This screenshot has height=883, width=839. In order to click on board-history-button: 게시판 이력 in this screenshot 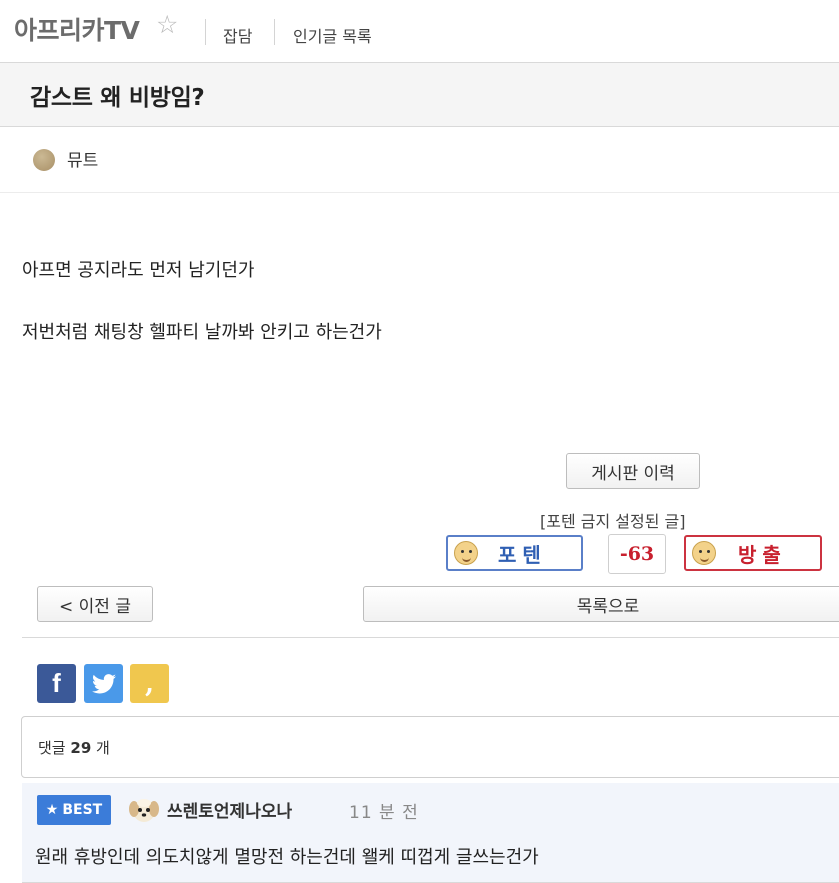, I will do `click(633, 471)`.